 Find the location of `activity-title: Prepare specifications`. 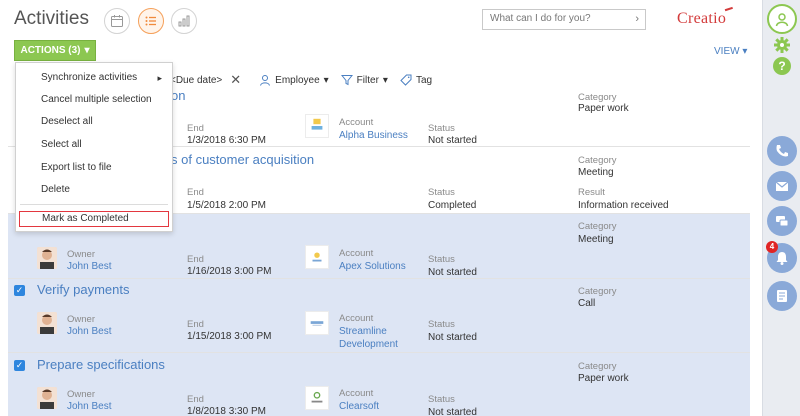

activity-title: Prepare specifications is located at coordinates (101, 364).